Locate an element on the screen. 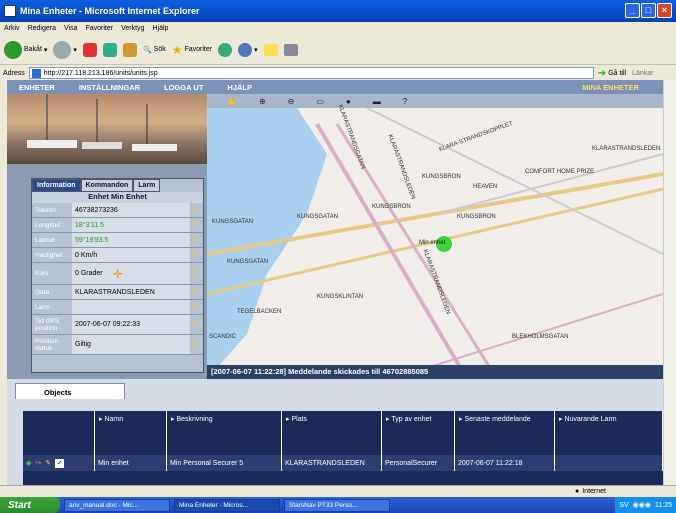 The width and height of the screenshot is (676, 513). nav-installningar: INSTÄLLNINGAR is located at coordinates (109, 87).